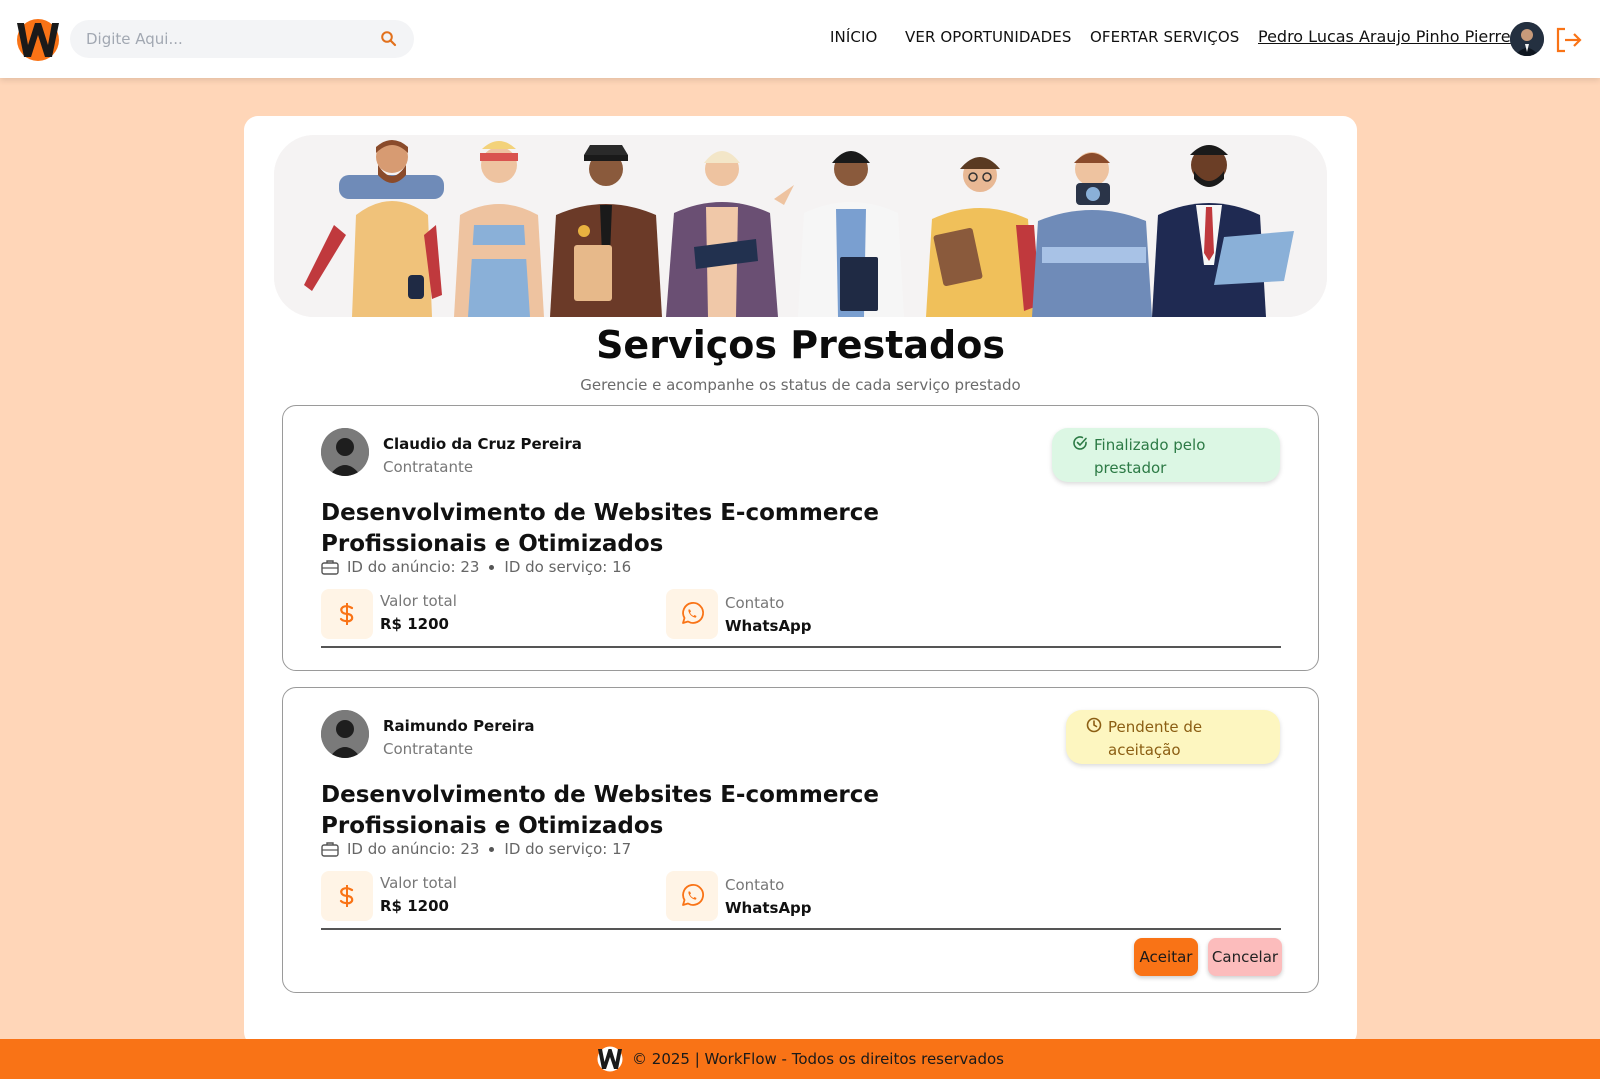 This screenshot has height=1079, width=1600. What do you see at coordinates (215, 39) in the screenshot?
I see `search-input` at bounding box center [215, 39].